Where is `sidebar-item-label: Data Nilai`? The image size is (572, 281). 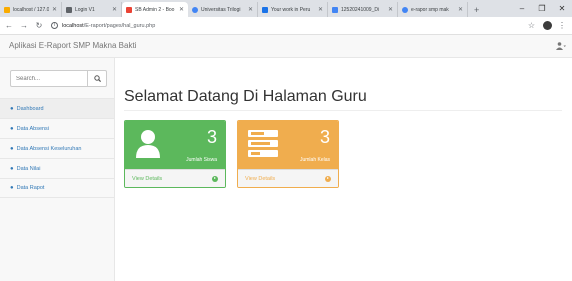 sidebar-item-label: Data Nilai is located at coordinates (28, 168).